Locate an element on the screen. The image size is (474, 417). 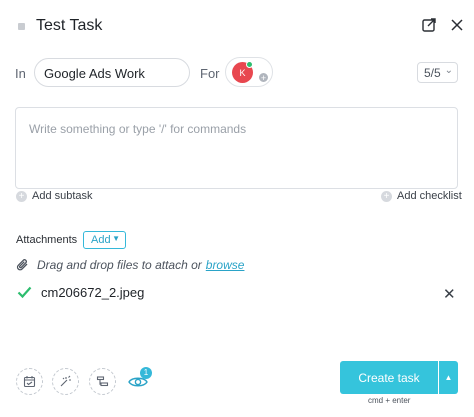
paperclip-icon is located at coordinates (22, 265).